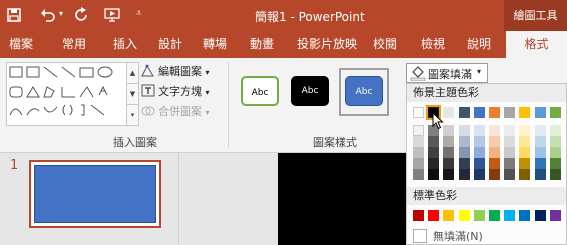 Image resolution: width=567 pixels, height=245 pixels. What do you see at coordinates (48, 15) in the screenshot?
I see `undo-icon` at bounding box center [48, 15].